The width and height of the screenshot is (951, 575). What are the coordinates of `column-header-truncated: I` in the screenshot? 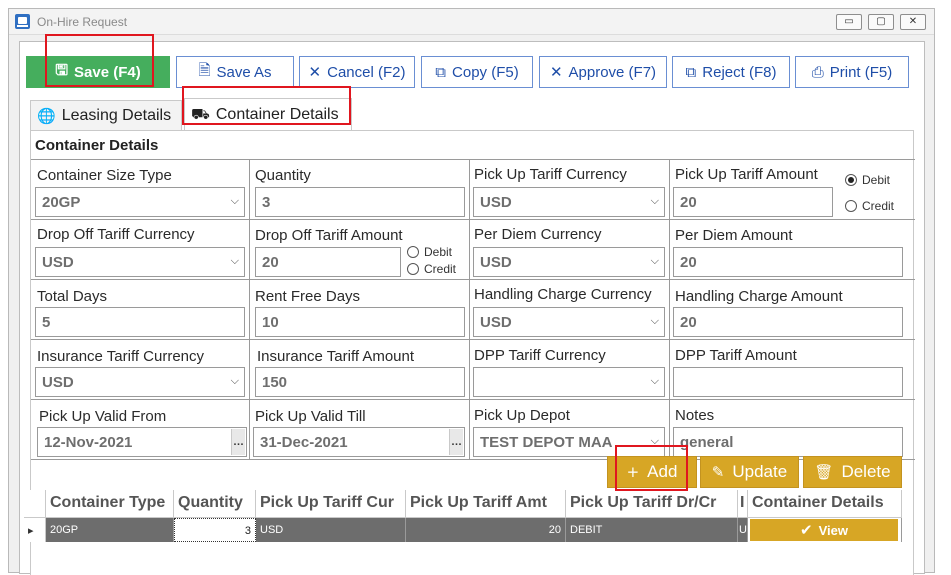 It's located at (743, 504).